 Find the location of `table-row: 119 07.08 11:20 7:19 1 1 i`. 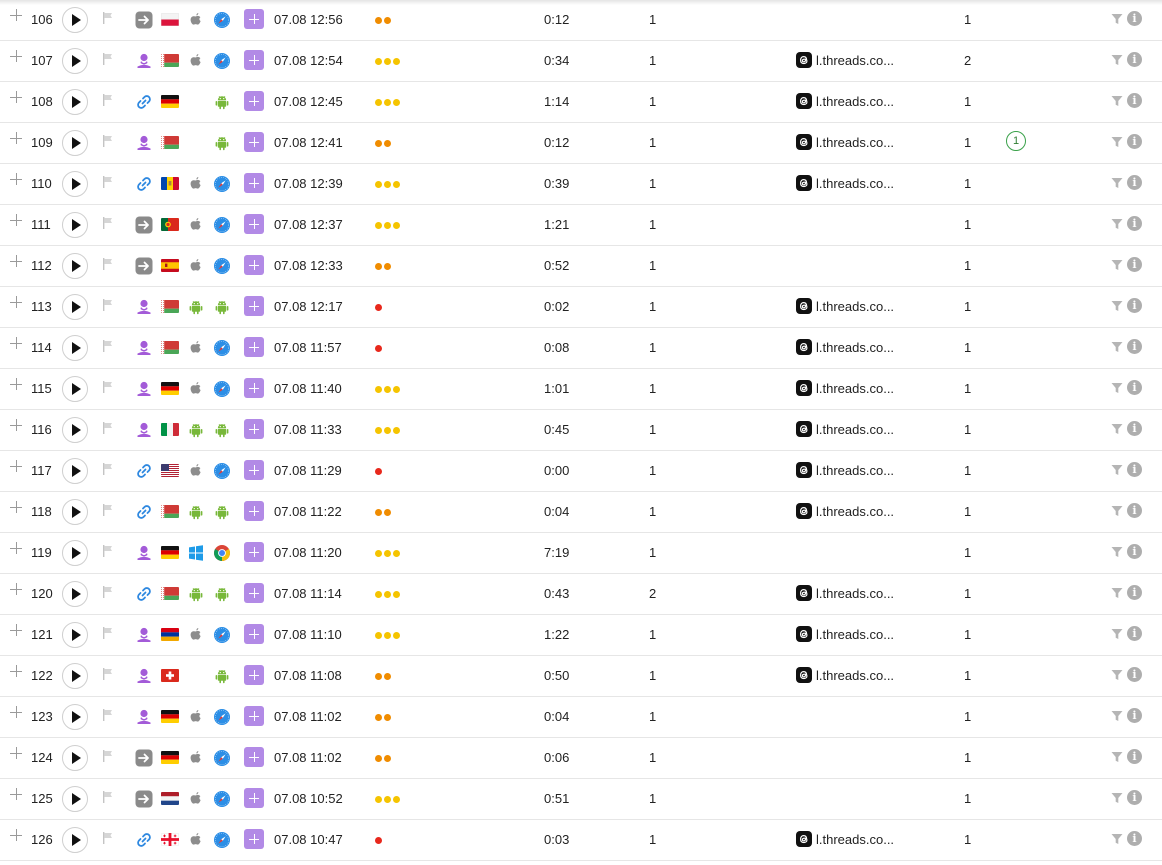

table-row: 119 07.08 11:20 7:19 1 1 i is located at coordinates (581, 553).